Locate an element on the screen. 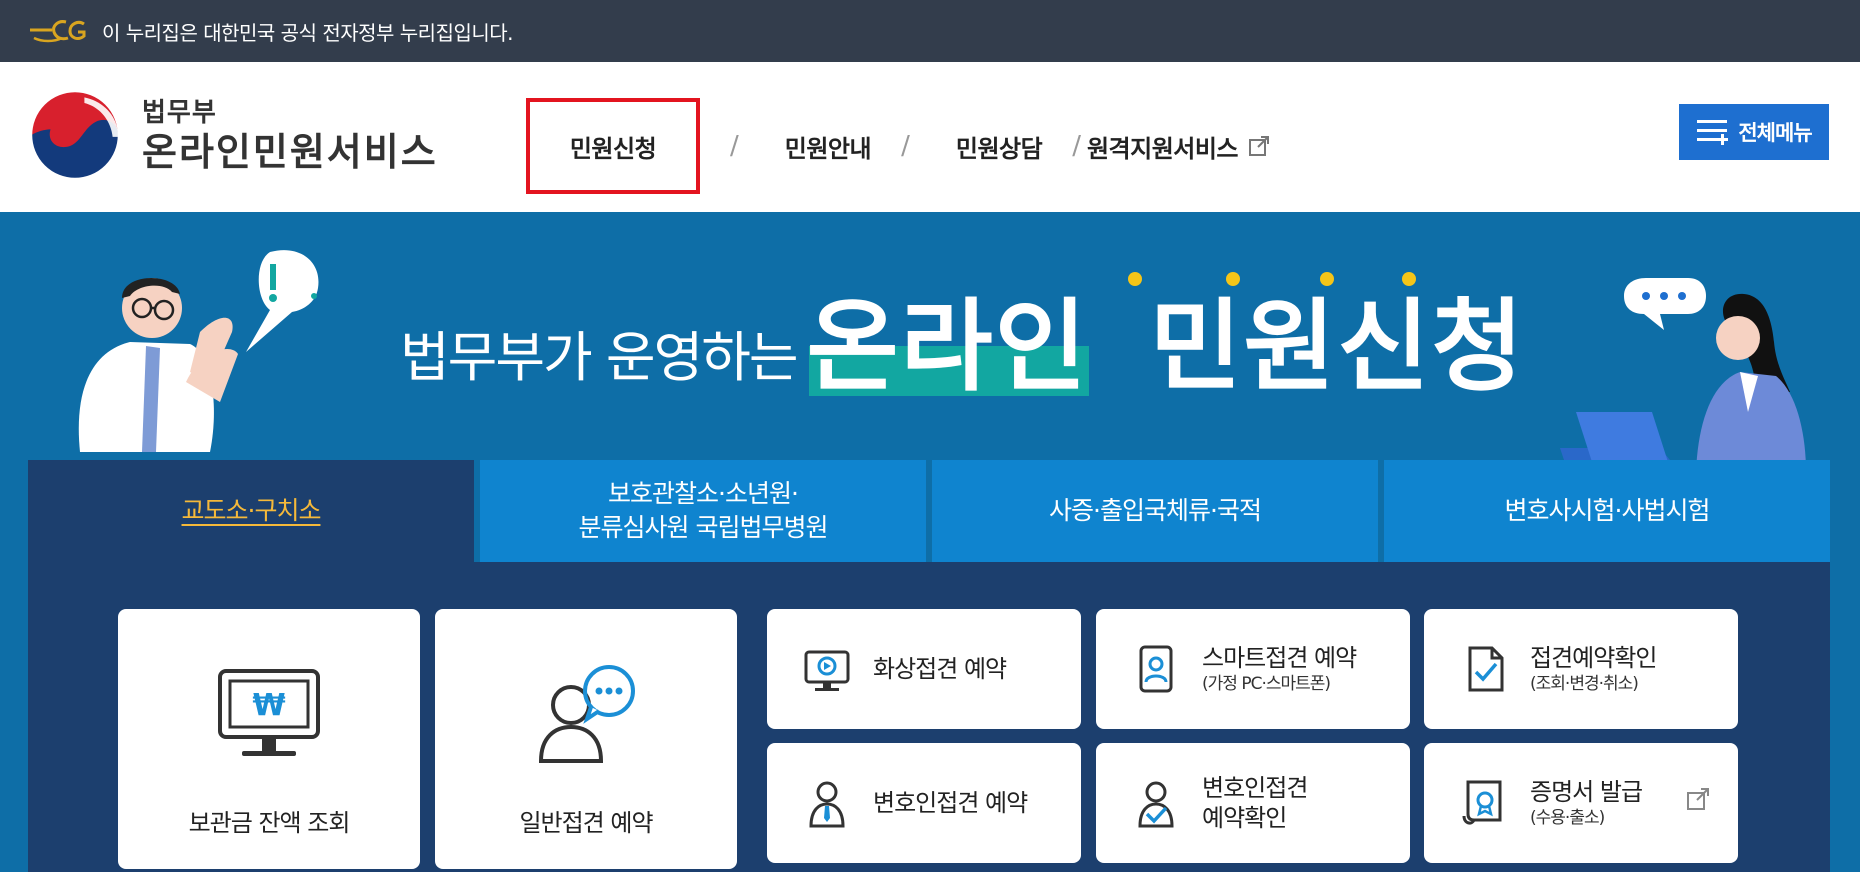 This screenshot has height=872, width=1860. tab-label: 사증·출입국체류·국적 is located at coordinates (1155, 510).